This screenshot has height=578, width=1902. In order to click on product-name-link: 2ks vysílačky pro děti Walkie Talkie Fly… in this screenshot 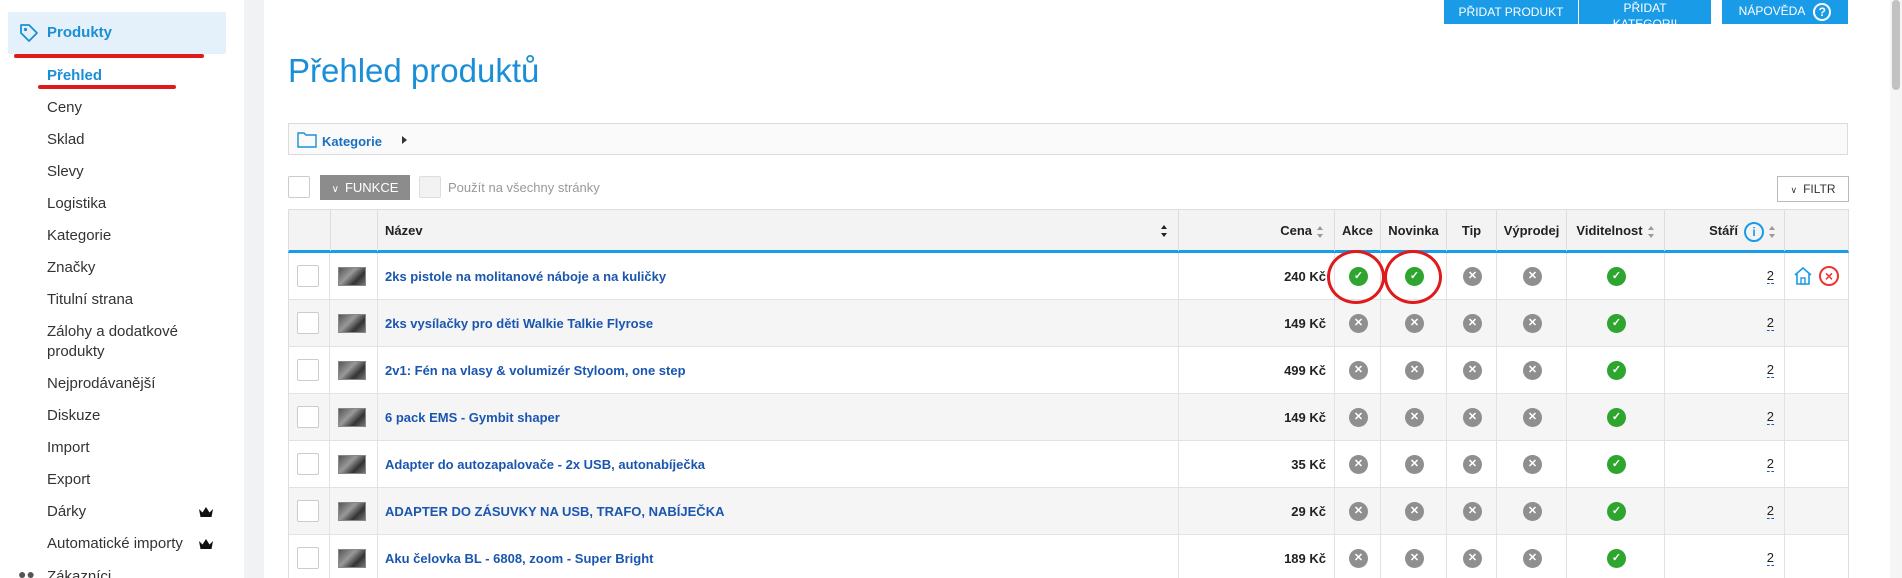, I will do `click(519, 323)`.